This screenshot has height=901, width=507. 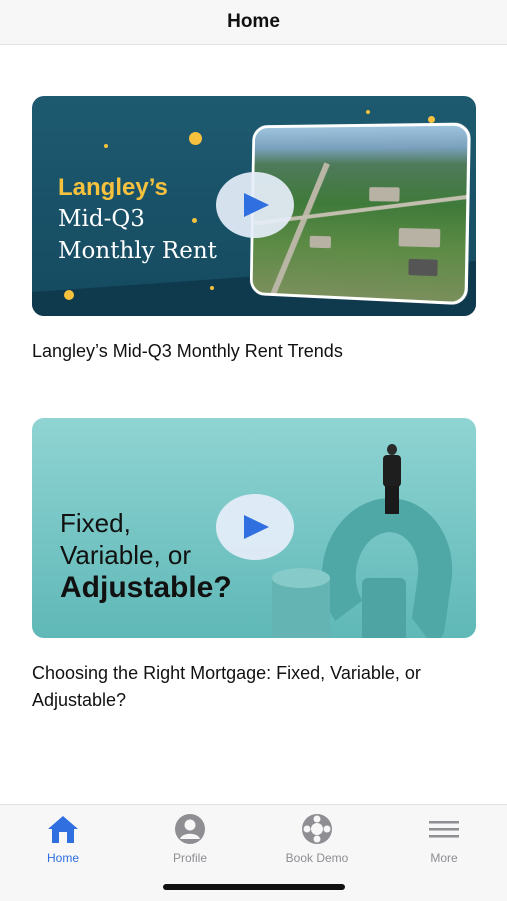 I want to click on thumbnail-line: Fixed,, so click(x=95, y=523).